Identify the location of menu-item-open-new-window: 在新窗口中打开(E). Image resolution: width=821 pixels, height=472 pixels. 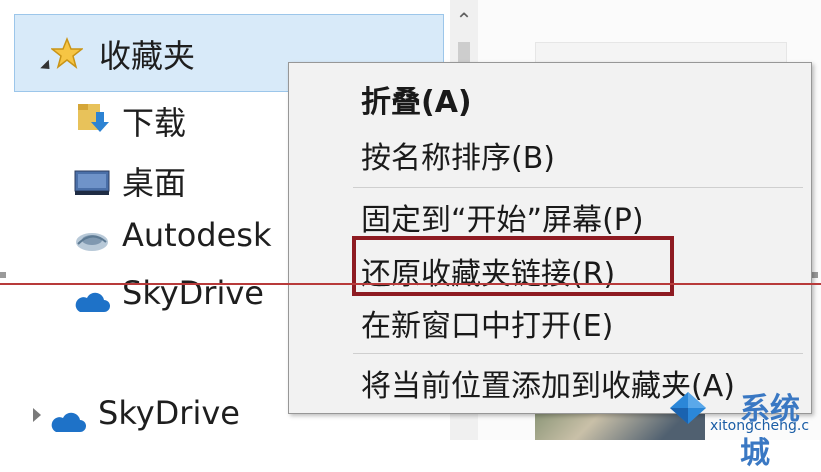
(487, 323).